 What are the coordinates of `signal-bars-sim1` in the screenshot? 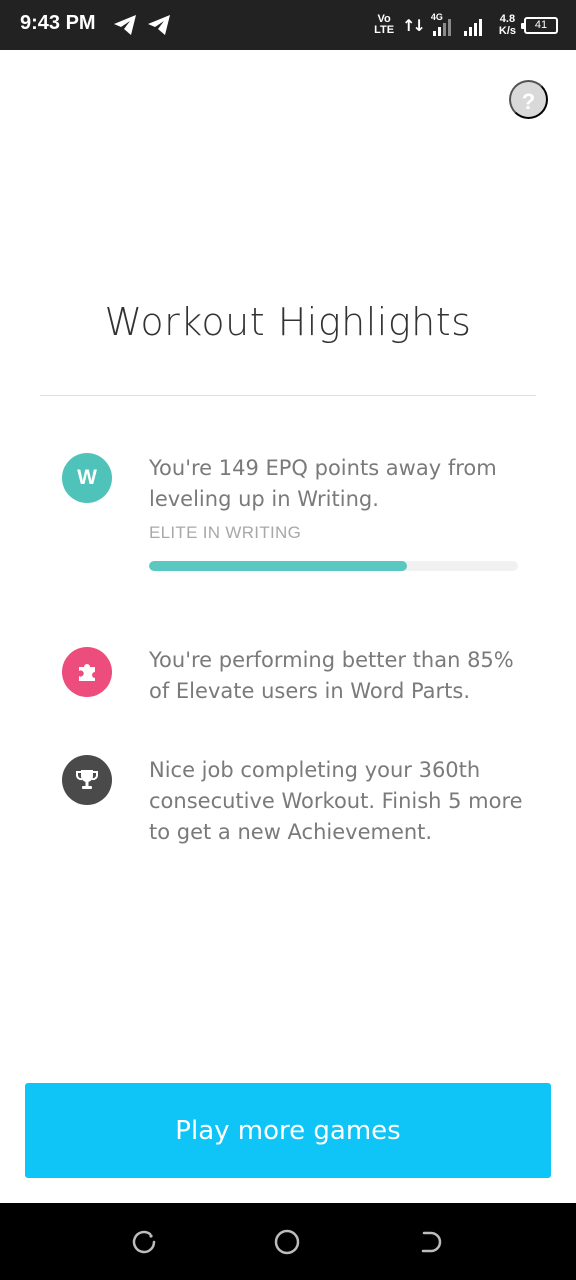 It's located at (441, 27).